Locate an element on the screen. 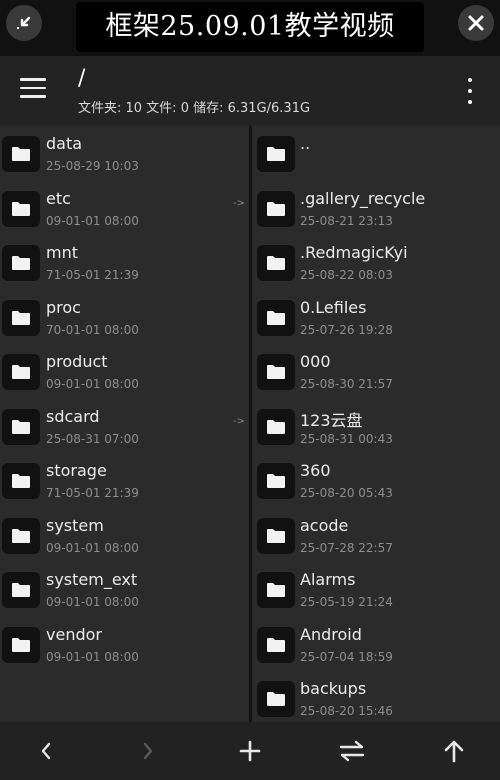 This screenshot has width=500, height=780. file-list-item: system 09-01-01 08:00 is located at coordinates (124, 535).